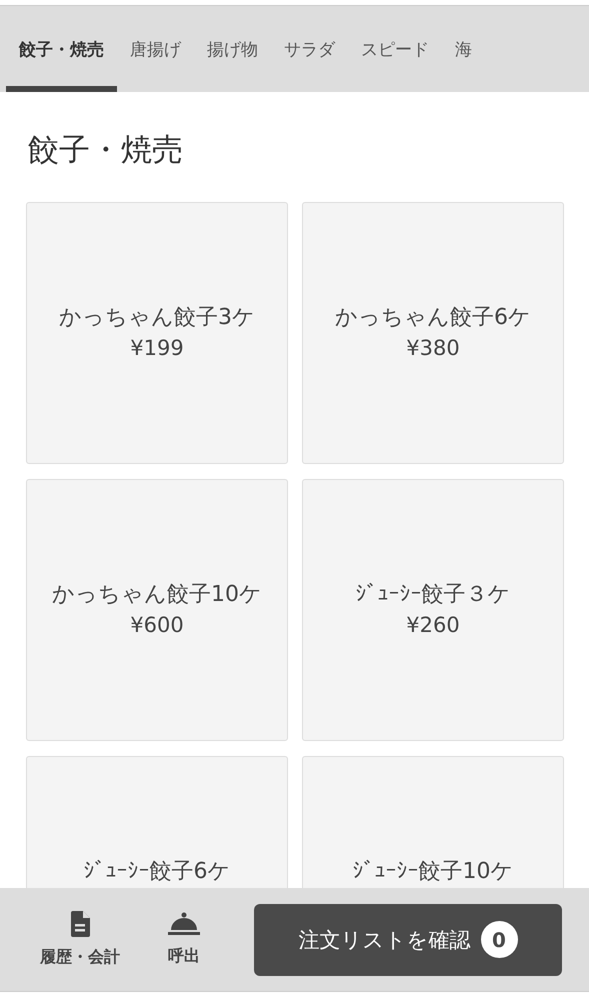 The width and height of the screenshot is (589, 1000). Describe the element at coordinates (61, 49) in the screenshot. I see `category-tab: 餃子・焼売` at that location.